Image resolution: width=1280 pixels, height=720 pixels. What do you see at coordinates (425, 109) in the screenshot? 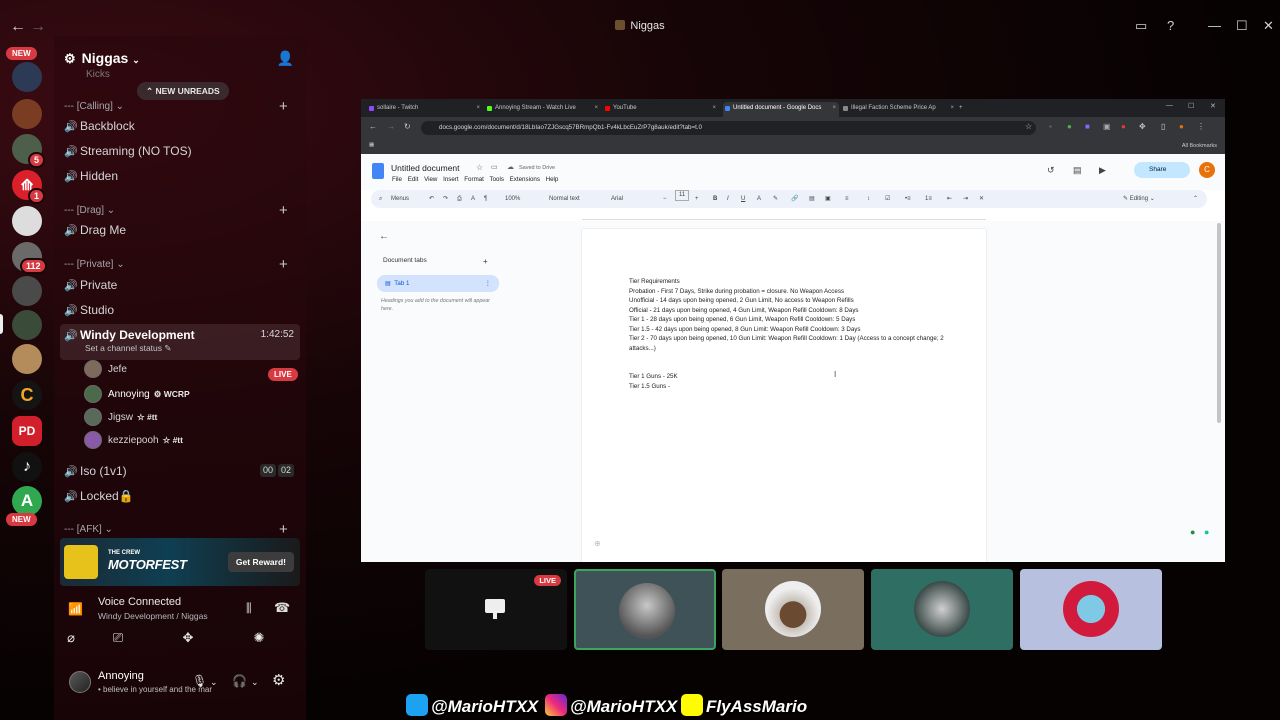
I see `browser-tab: sollaire - Twitch ×` at bounding box center [425, 109].